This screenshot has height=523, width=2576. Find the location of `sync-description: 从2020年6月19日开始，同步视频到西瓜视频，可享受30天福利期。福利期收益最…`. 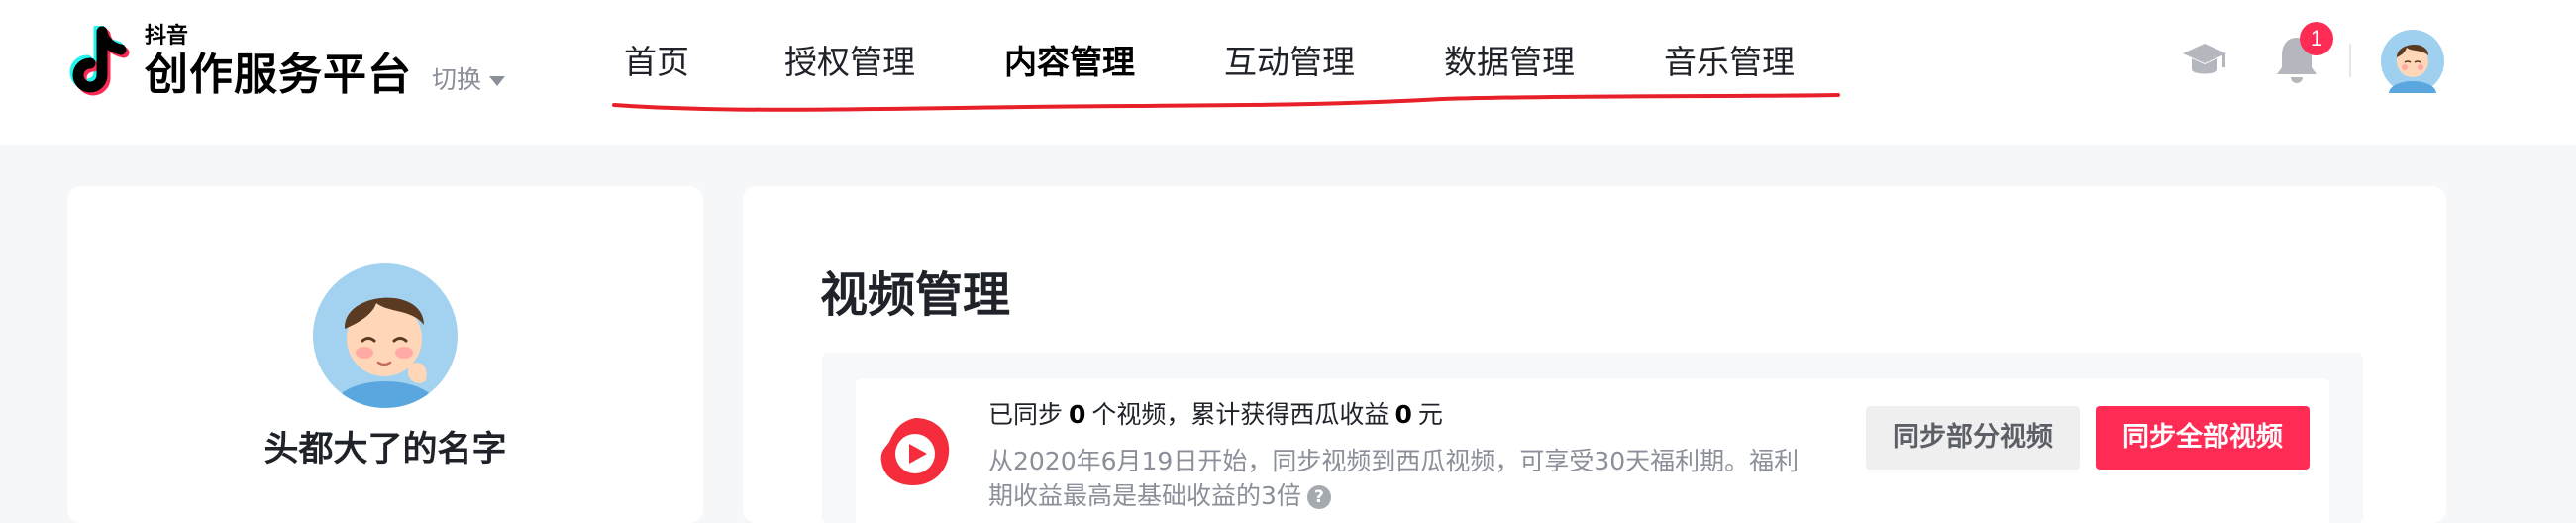

sync-description: 从2020年6月19日开始，同步视频到西瓜视频，可享受30天福利期。福利期收益最… is located at coordinates (1394, 478).